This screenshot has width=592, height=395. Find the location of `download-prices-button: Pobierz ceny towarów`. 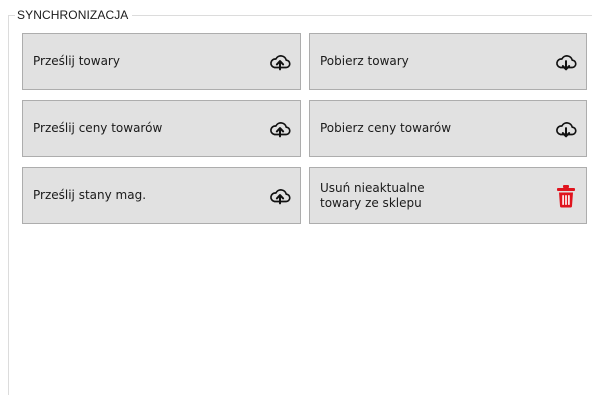

download-prices-button: Pobierz ceny towarów is located at coordinates (448, 128).